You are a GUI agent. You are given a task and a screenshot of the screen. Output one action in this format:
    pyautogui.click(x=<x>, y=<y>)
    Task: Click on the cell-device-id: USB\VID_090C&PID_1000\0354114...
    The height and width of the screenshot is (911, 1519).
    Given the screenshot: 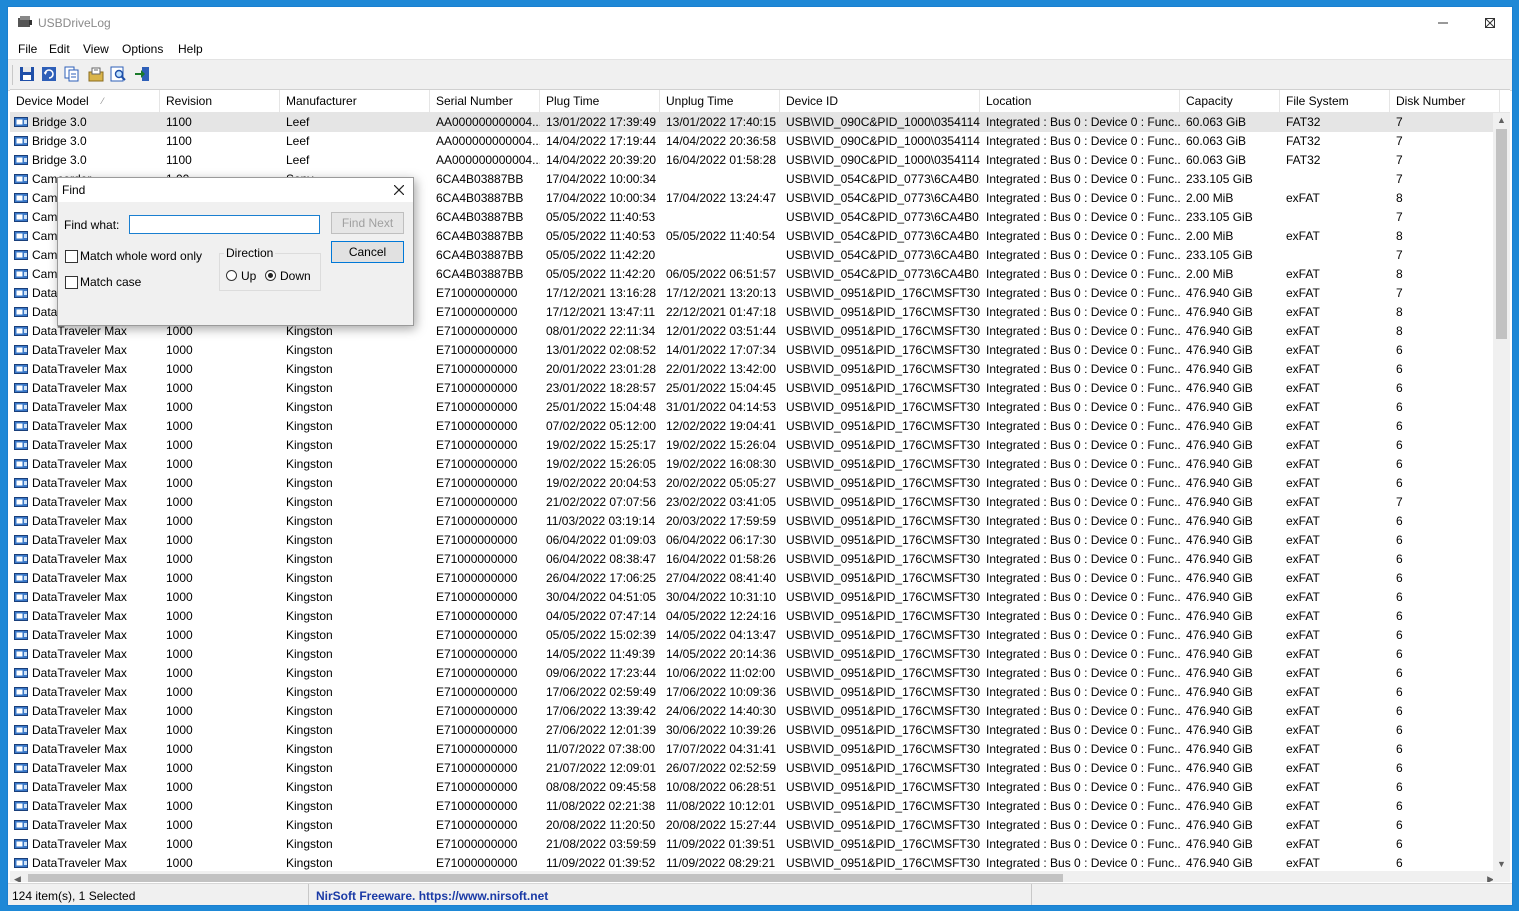 What is the action you would take?
    pyautogui.click(x=880, y=160)
    